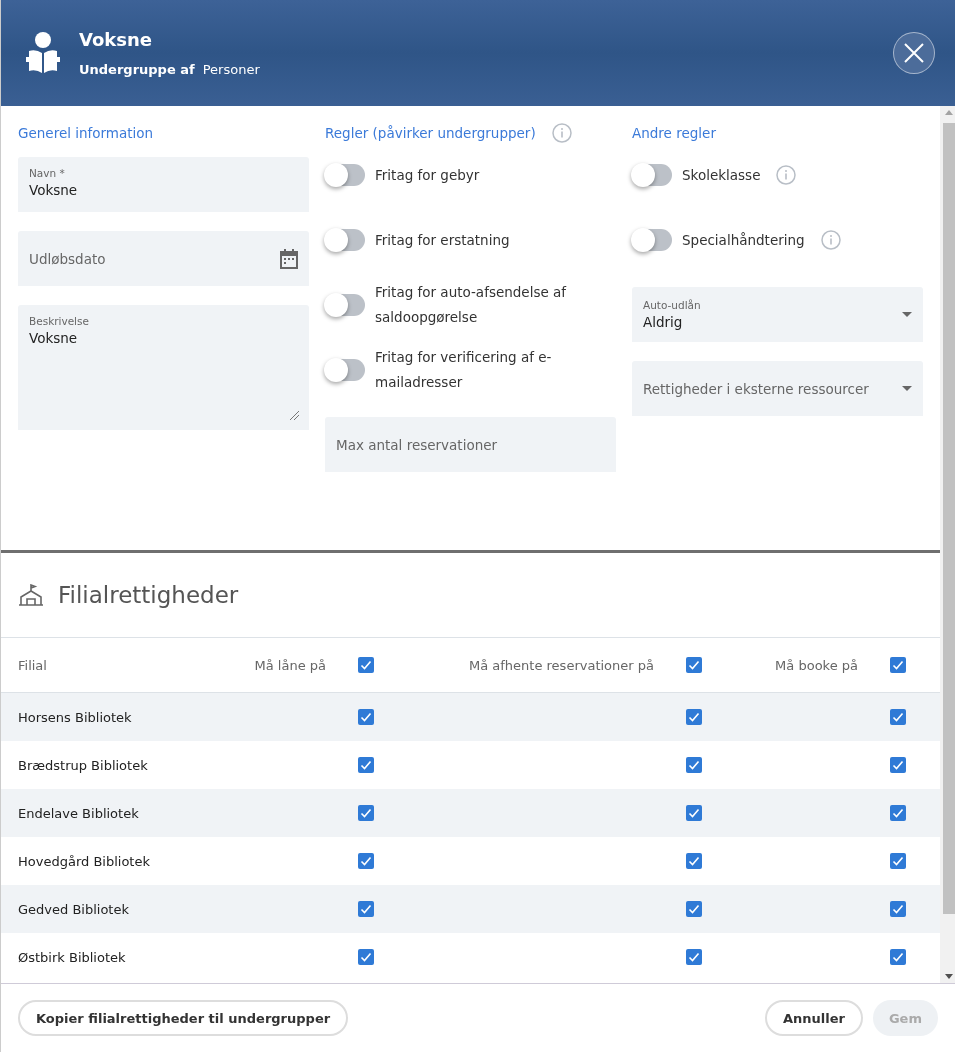  What do you see at coordinates (72, 957) in the screenshot?
I see `branch-name: Østbirk Bibliotek` at bounding box center [72, 957].